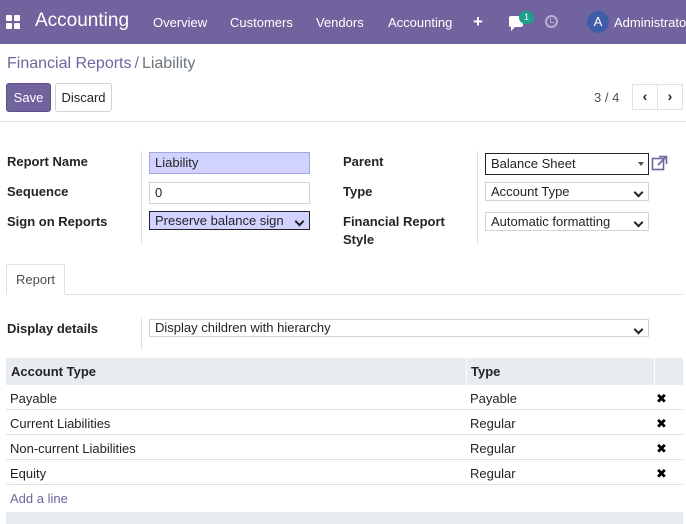 The image size is (686, 524). Describe the element at coordinates (344, 371) in the screenshot. I see `table-header` at that location.